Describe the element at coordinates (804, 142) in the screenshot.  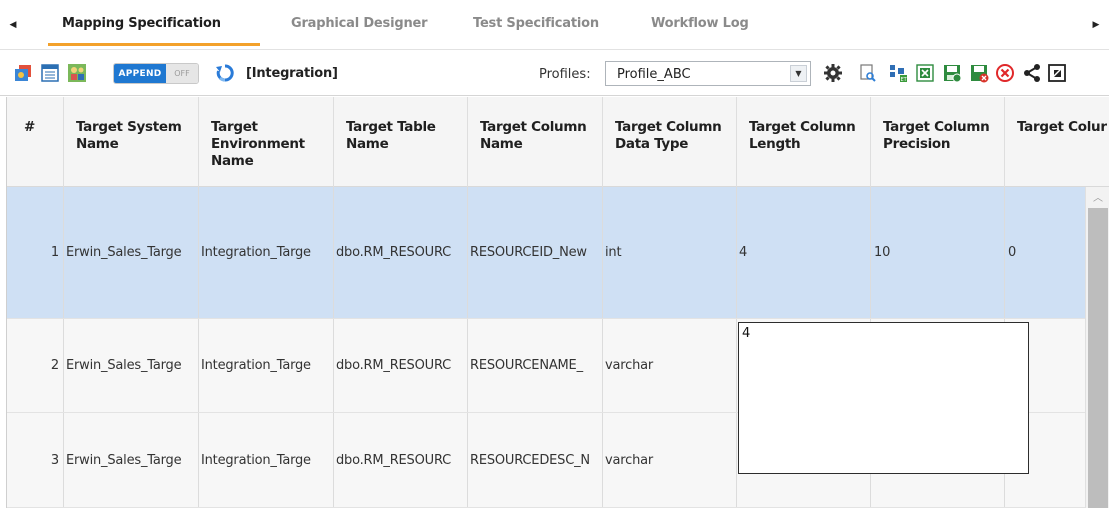
I see `column-header-target-column-length: Target Column Length` at that location.